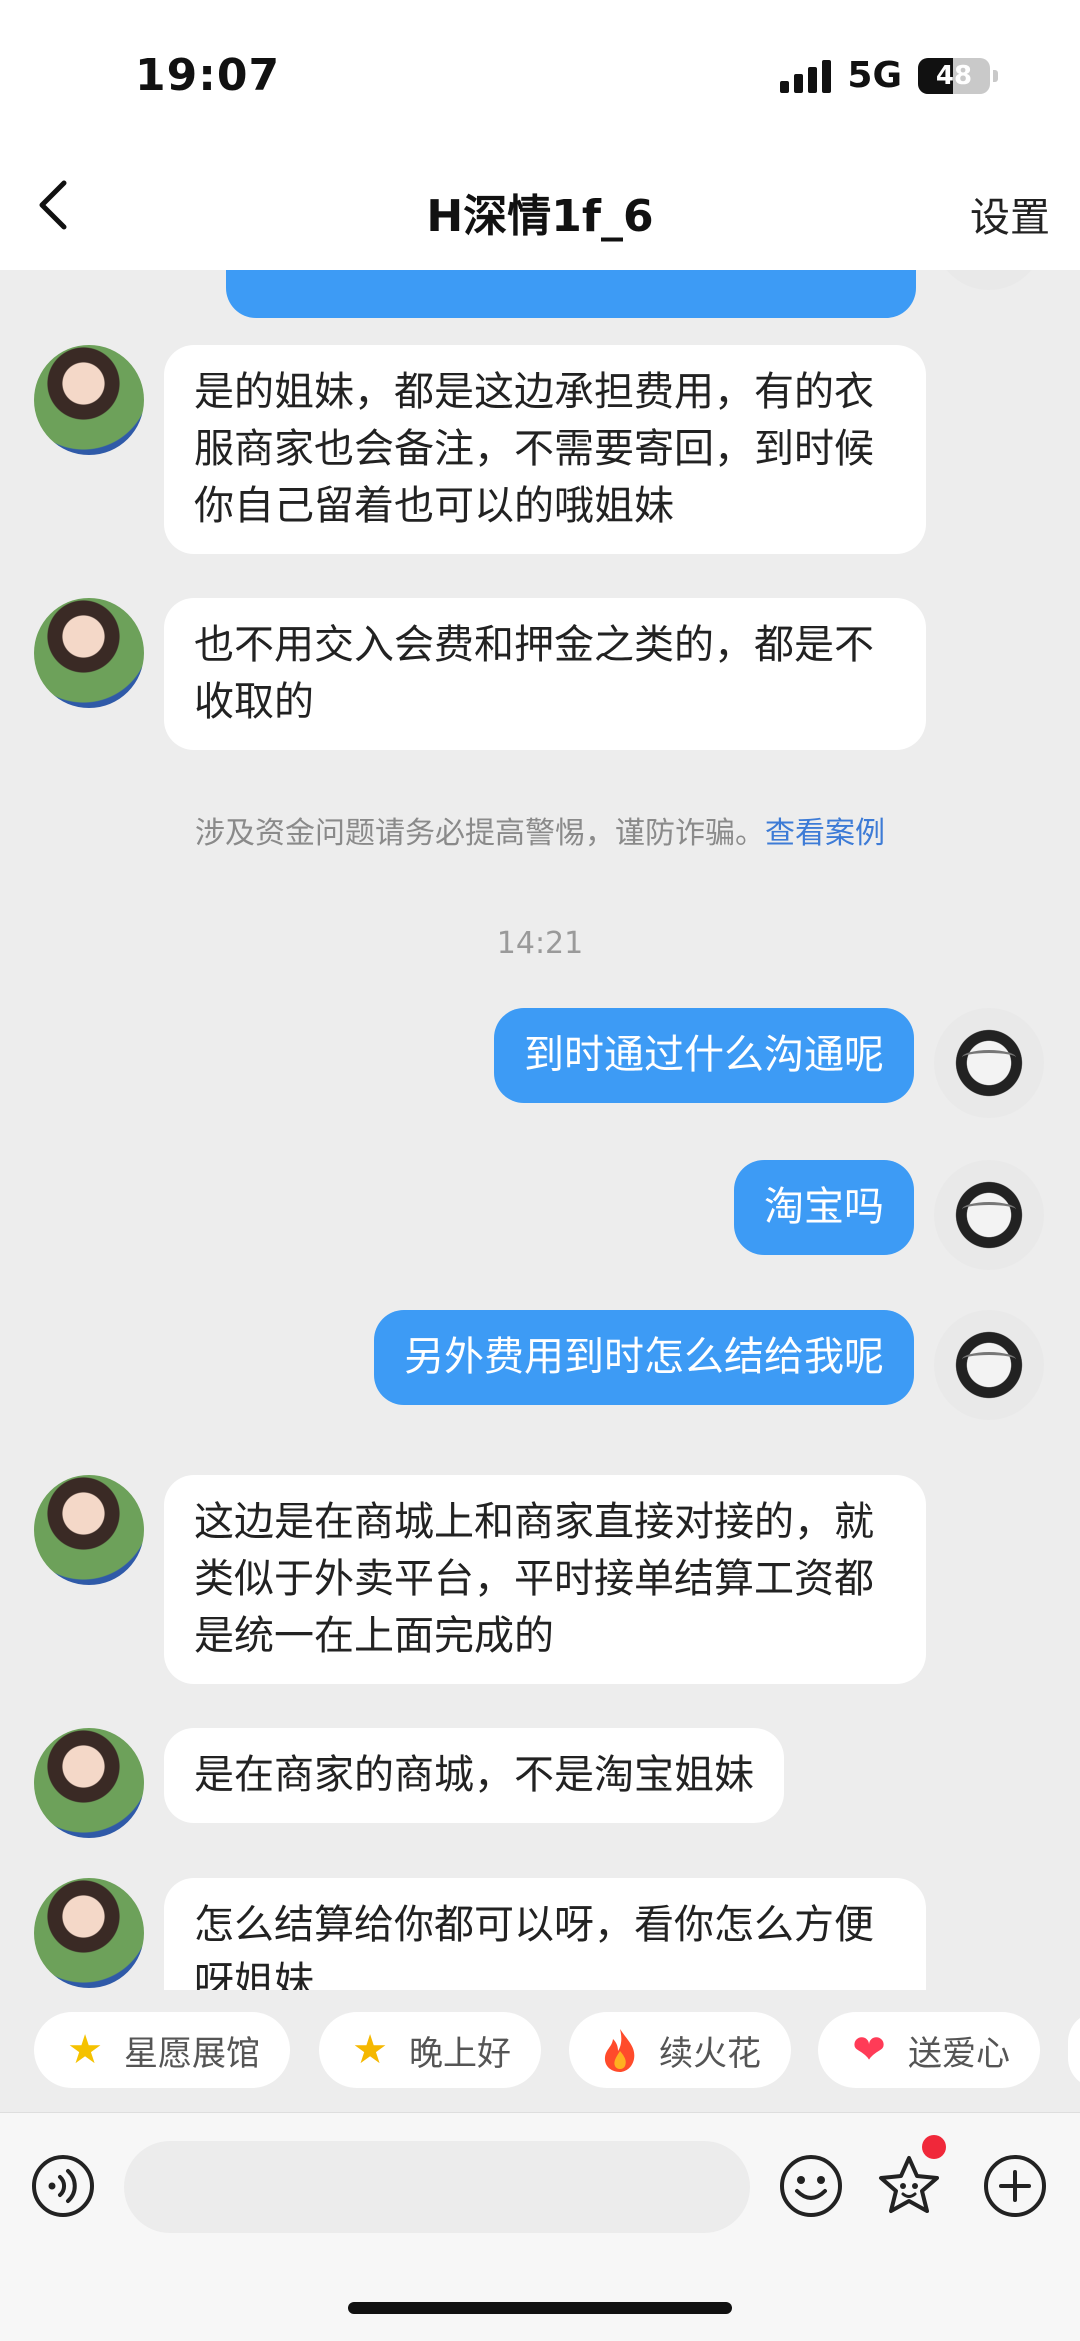 The height and width of the screenshot is (2341, 1080). Describe the element at coordinates (934, 2147) in the screenshot. I see `notification-dot` at that location.